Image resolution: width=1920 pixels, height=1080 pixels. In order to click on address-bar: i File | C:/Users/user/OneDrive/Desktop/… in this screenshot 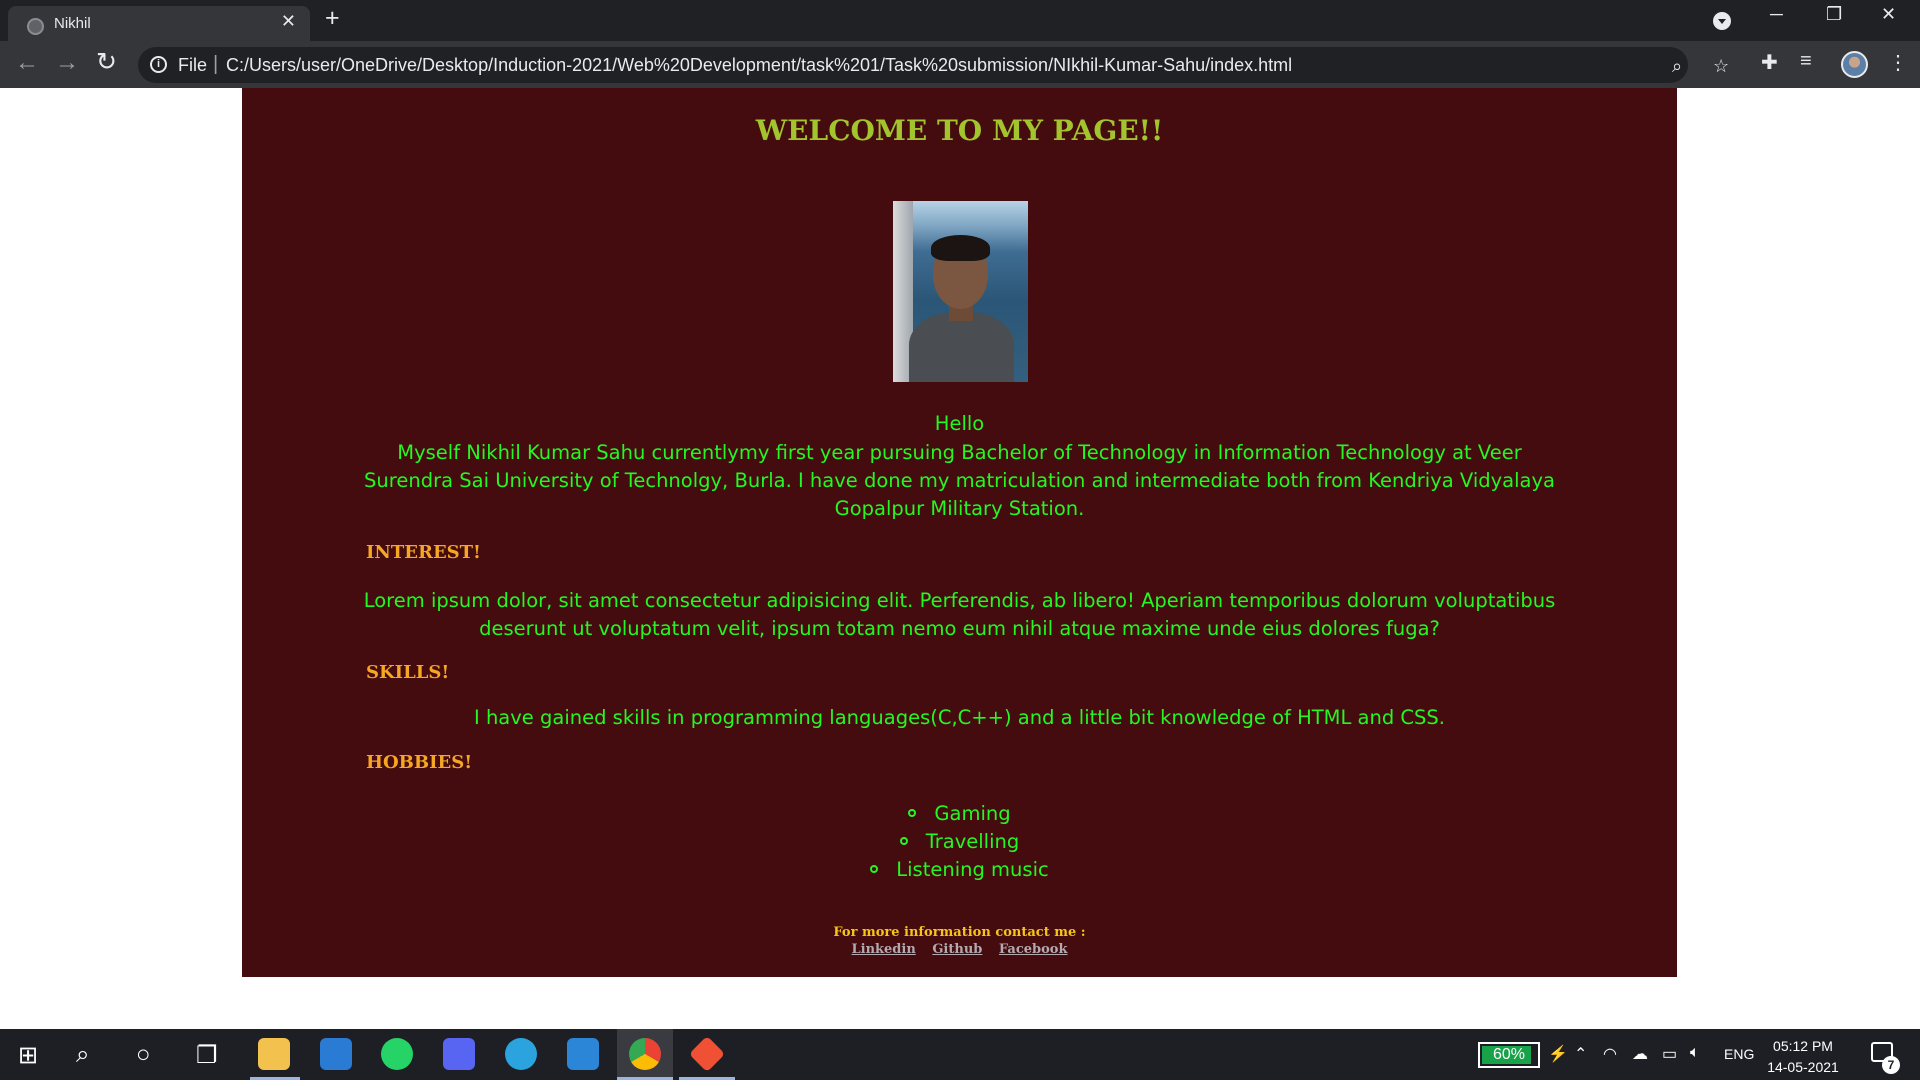, I will do `click(933, 65)`.